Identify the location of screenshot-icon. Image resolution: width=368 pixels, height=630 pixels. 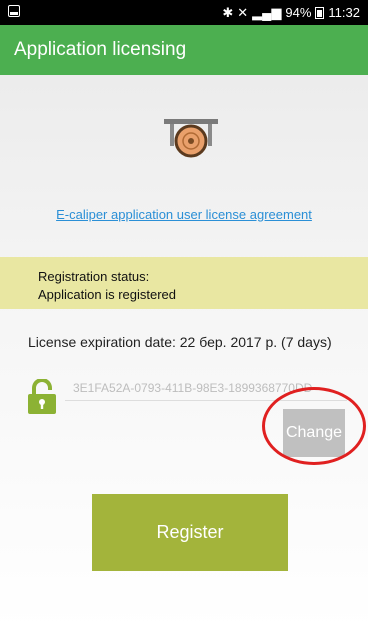
(14, 11).